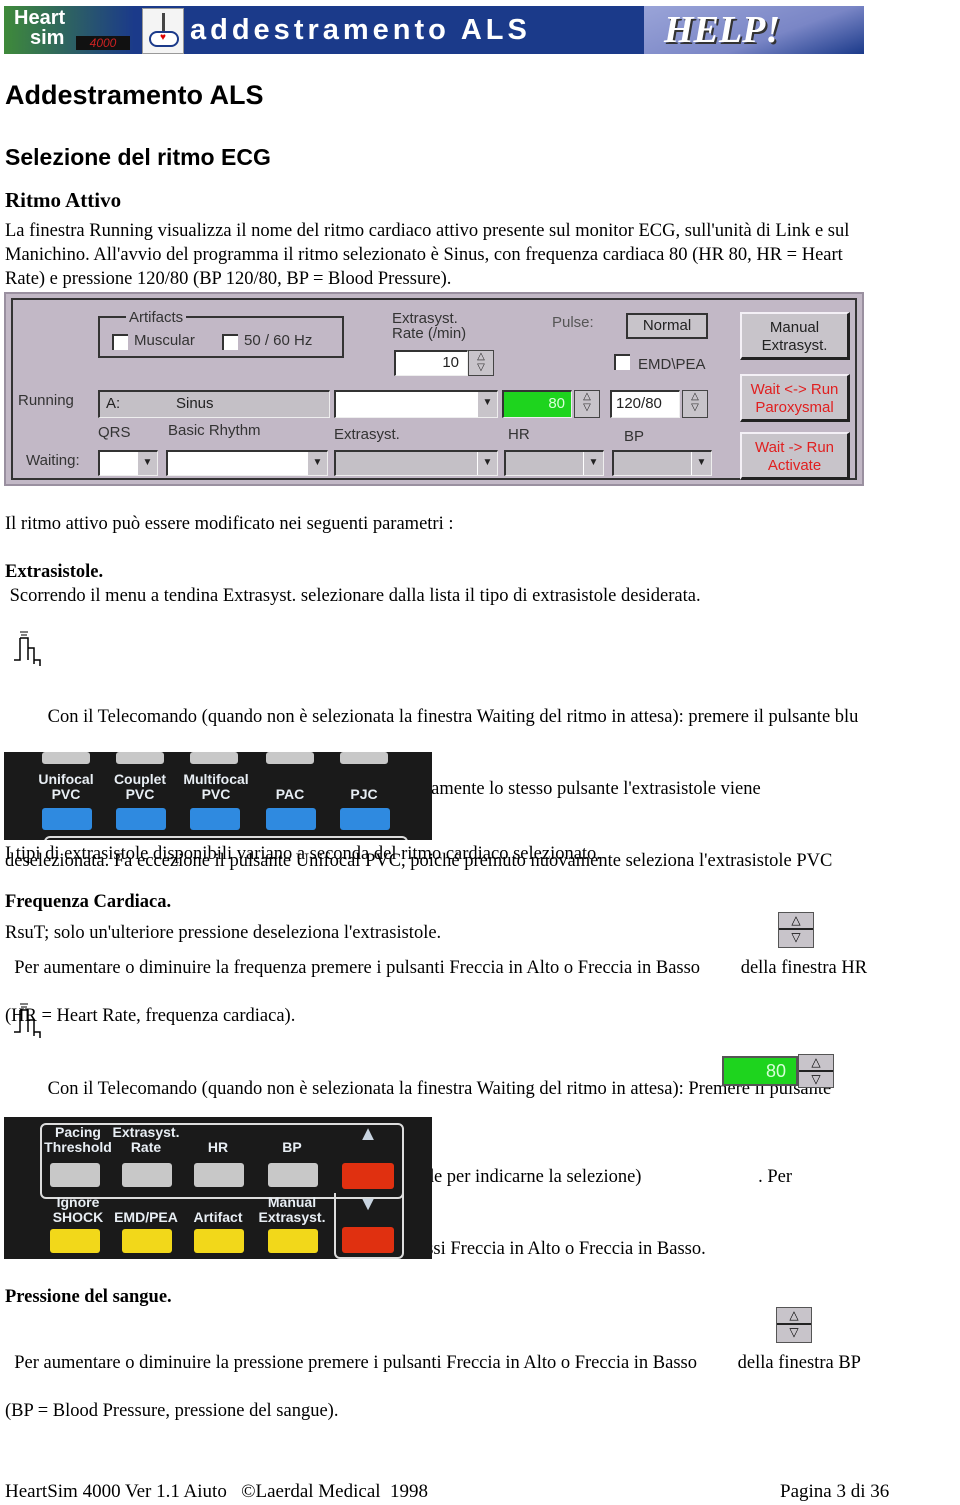 The width and height of the screenshot is (960, 1505). What do you see at coordinates (47, 38) in the screenshot?
I see `logo-text-sim: sim` at bounding box center [47, 38].